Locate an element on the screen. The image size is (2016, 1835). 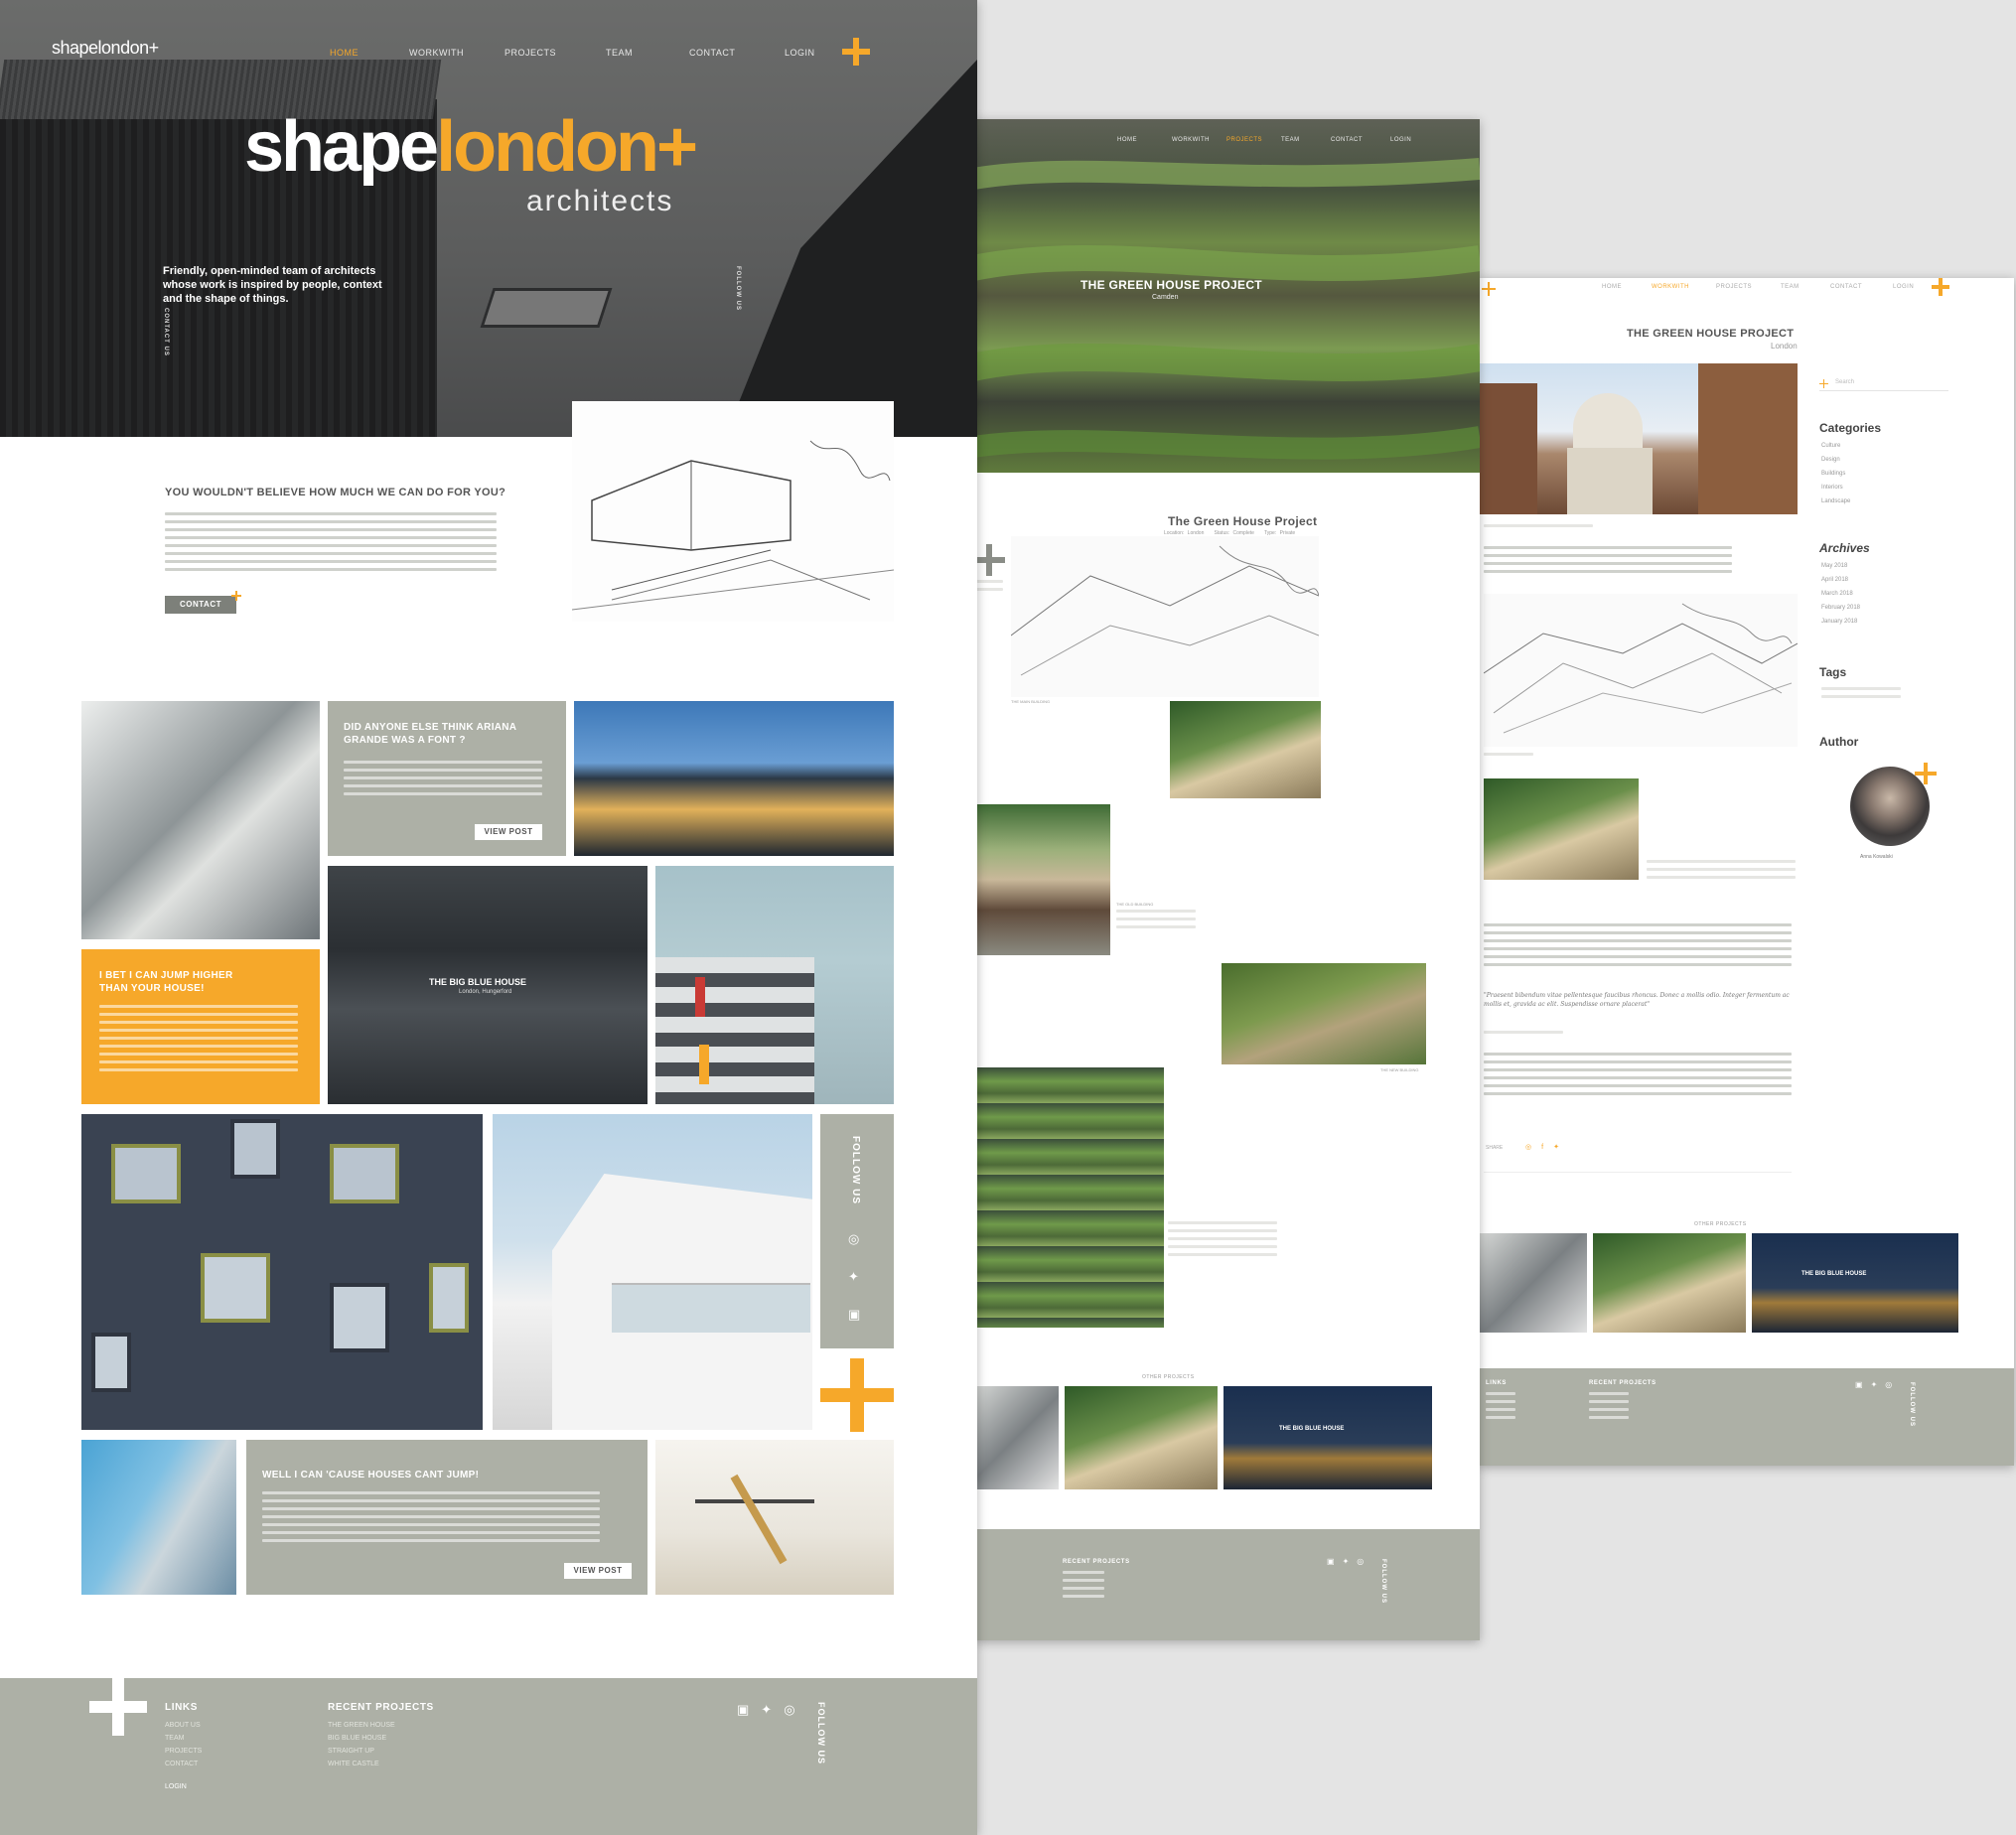
grid-photo-white-house is located at coordinates (652, 1272).